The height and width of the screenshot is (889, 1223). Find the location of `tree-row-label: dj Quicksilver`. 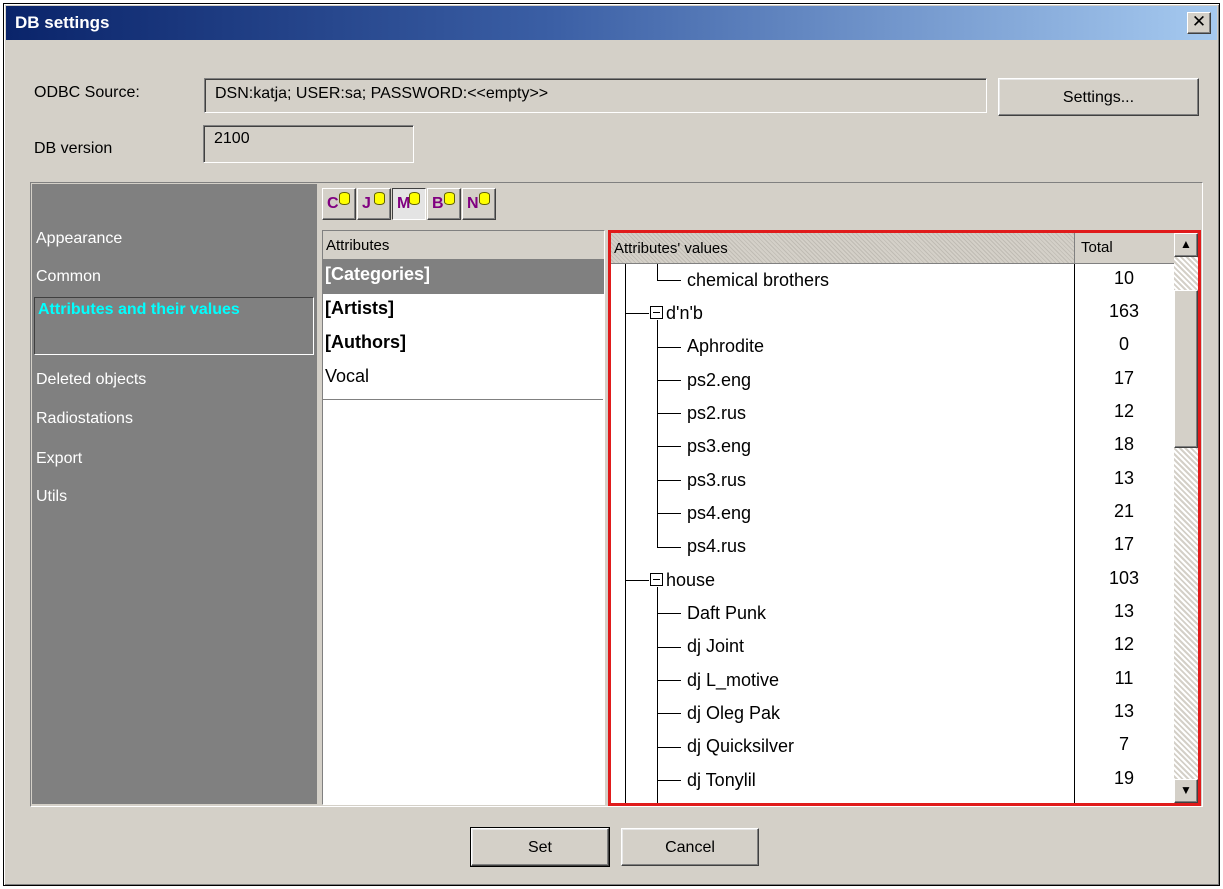

tree-row-label: dj Quicksilver is located at coordinates (741, 746).